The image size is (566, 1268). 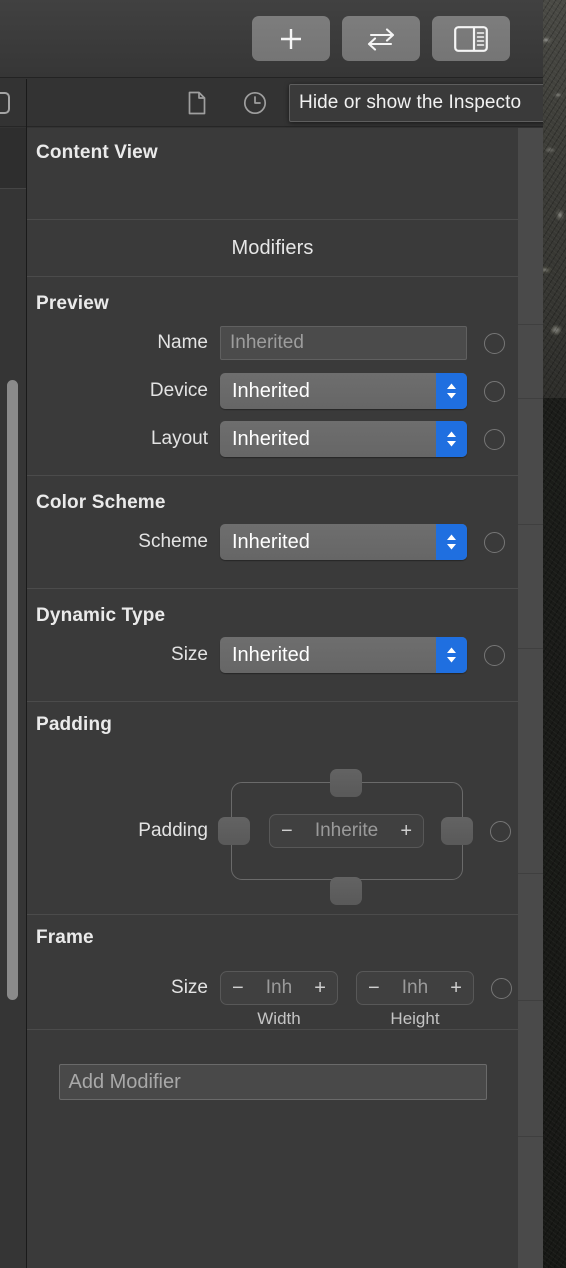 I want to click on section-title-frame: Frame, so click(x=65, y=937).